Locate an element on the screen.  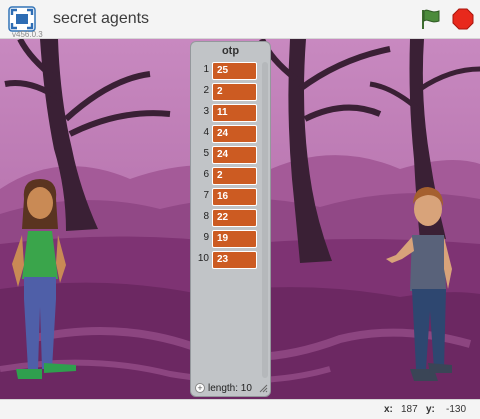
resize-handle-icon is located at coordinates (263, 388).